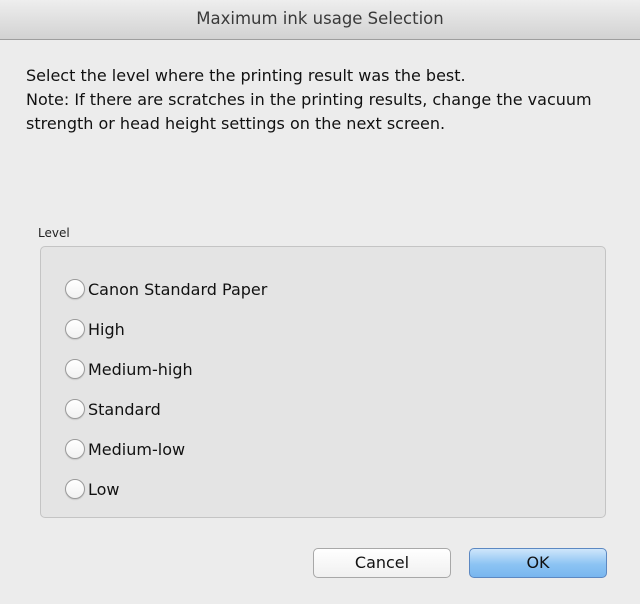  I want to click on radio-label: Standard, so click(124, 409).